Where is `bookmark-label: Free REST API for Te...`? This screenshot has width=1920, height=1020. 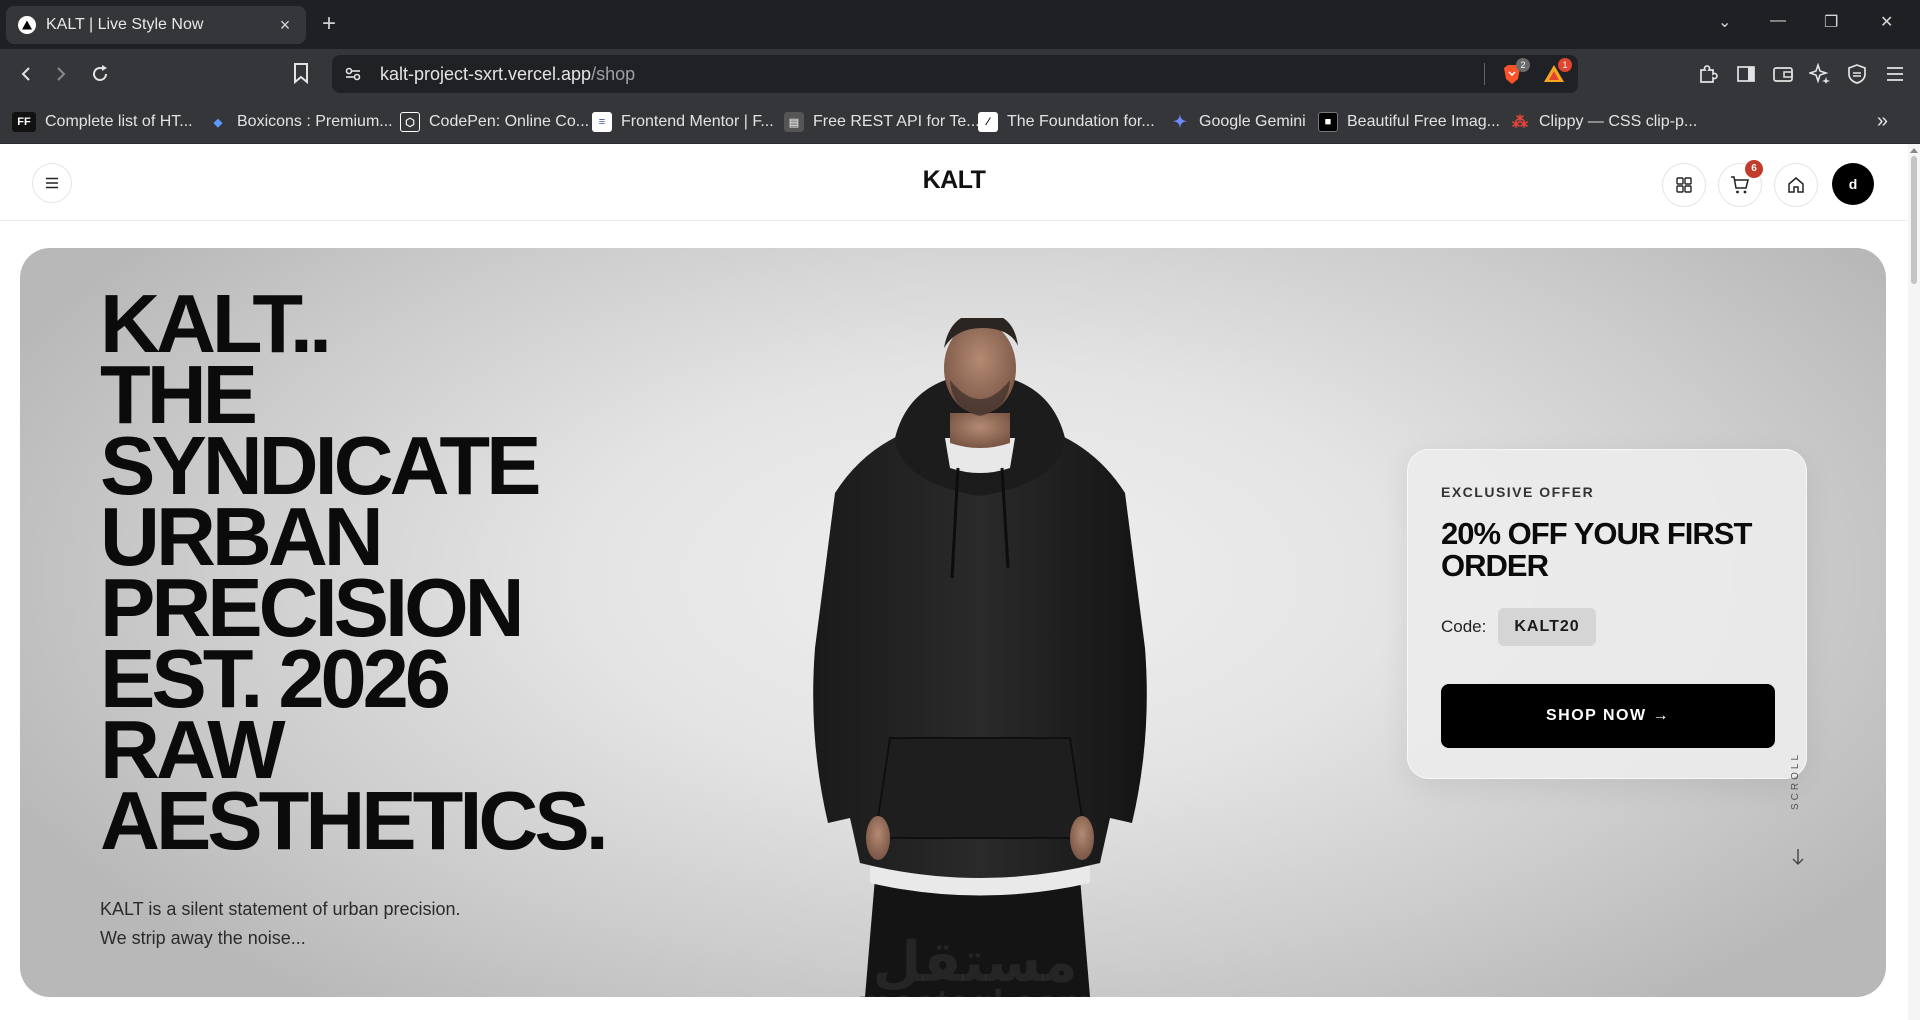
bookmark-label: Free REST API for Te... is located at coordinates (896, 121).